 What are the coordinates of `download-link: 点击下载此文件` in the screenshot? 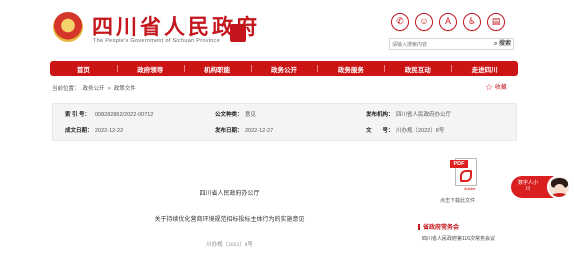 It's located at (457, 200).